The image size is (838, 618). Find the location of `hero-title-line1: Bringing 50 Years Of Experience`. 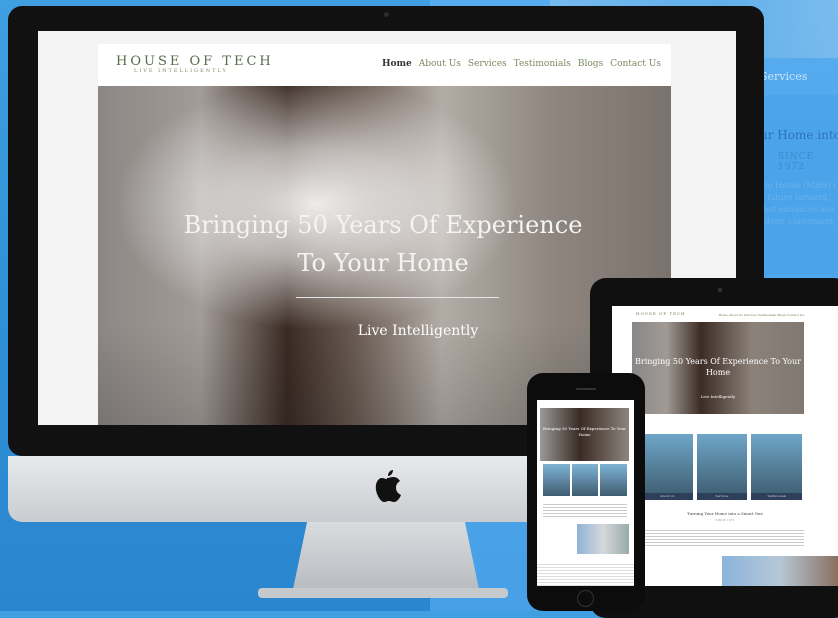

hero-title-line1: Bringing 50 Years Of Experience is located at coordinates (383, 225).